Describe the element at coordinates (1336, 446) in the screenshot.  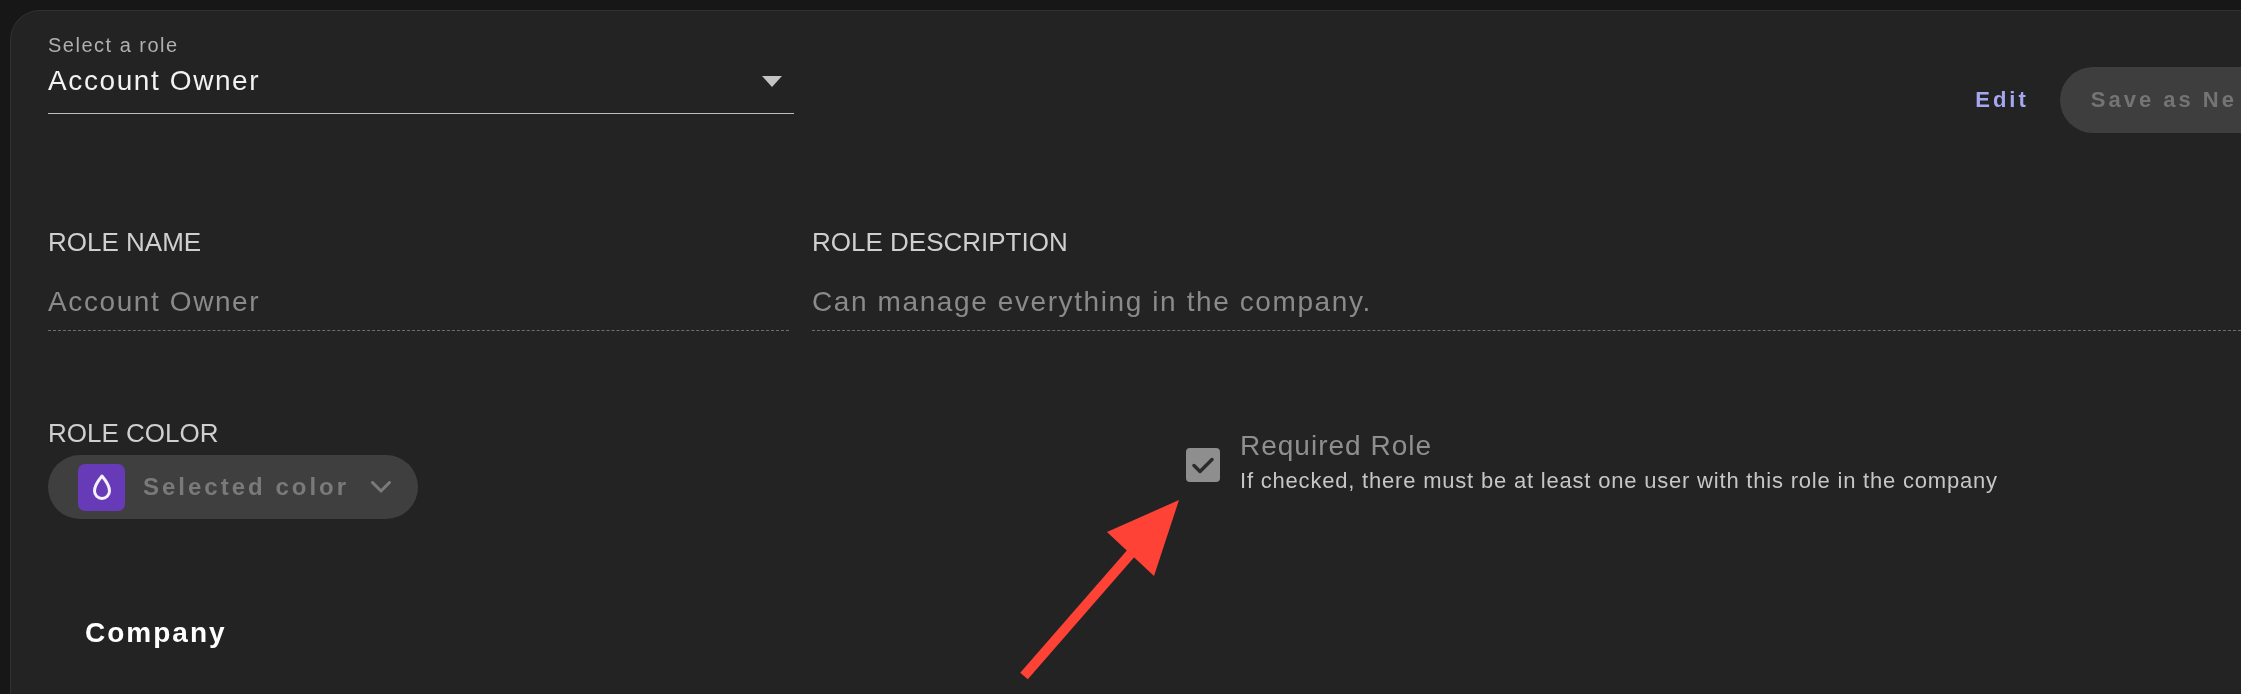
I see `checkbox-label: Required Role` at that location.